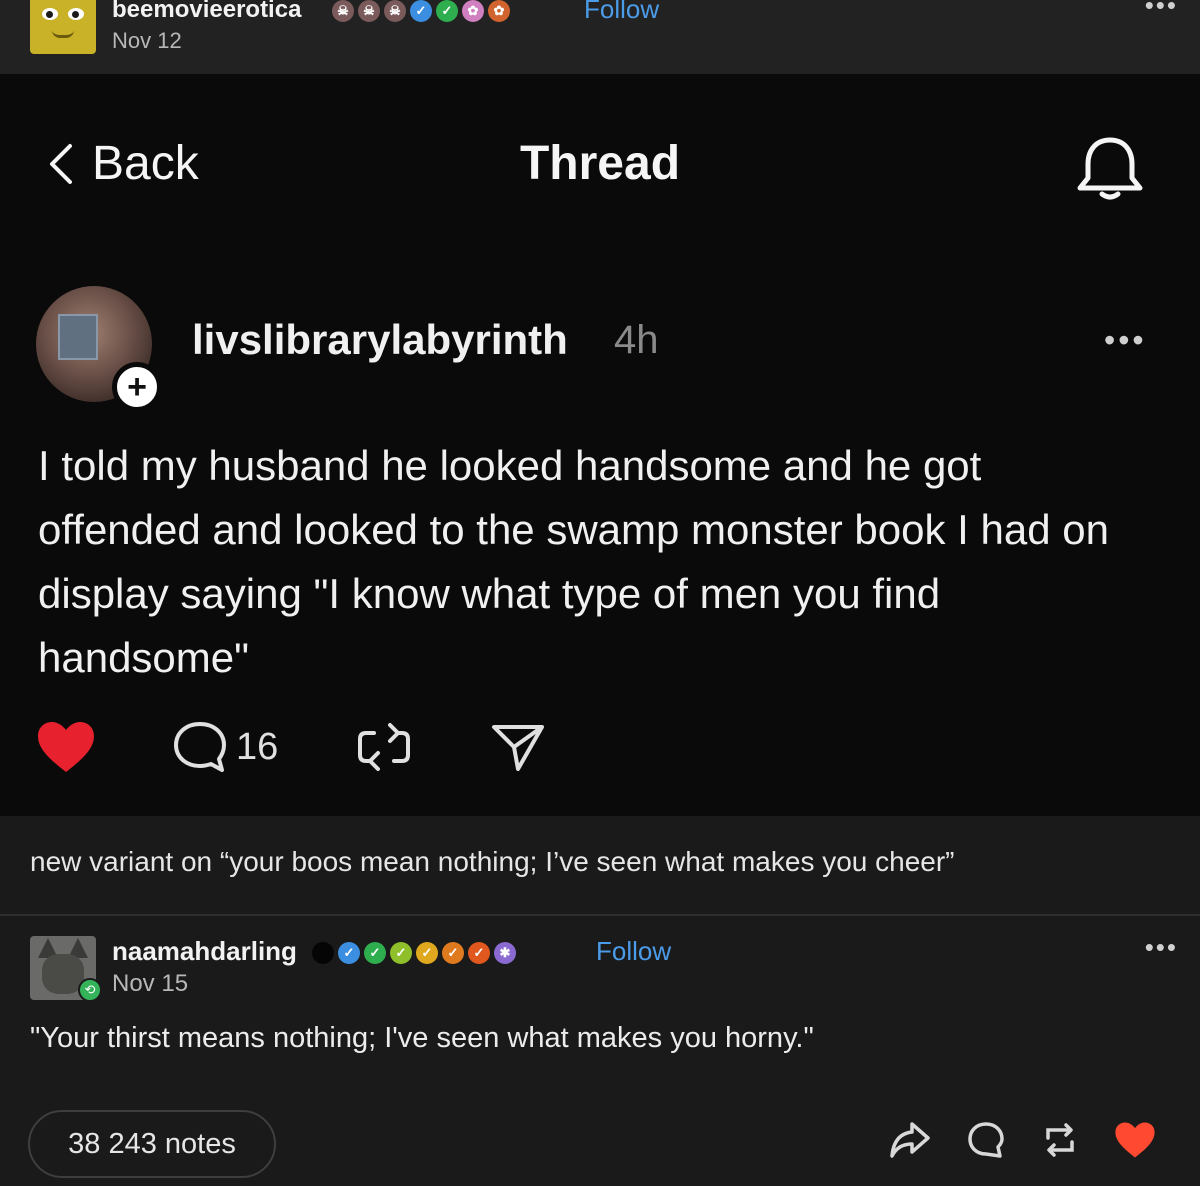  Describe the element at coordinates (147, 41) in the screenshot. I see `post-date: Nov 12` at that location.